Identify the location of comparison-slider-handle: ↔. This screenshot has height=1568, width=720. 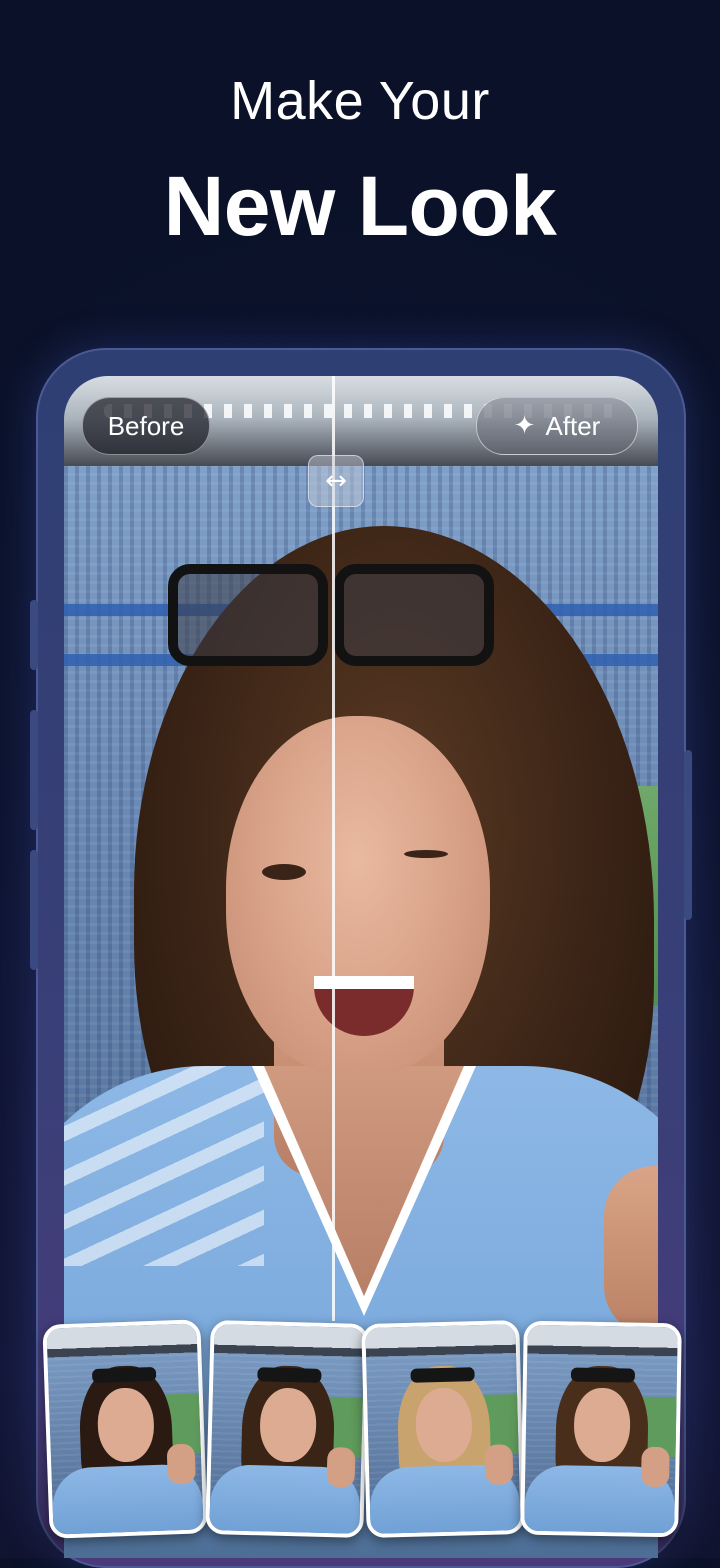
(336, 481).